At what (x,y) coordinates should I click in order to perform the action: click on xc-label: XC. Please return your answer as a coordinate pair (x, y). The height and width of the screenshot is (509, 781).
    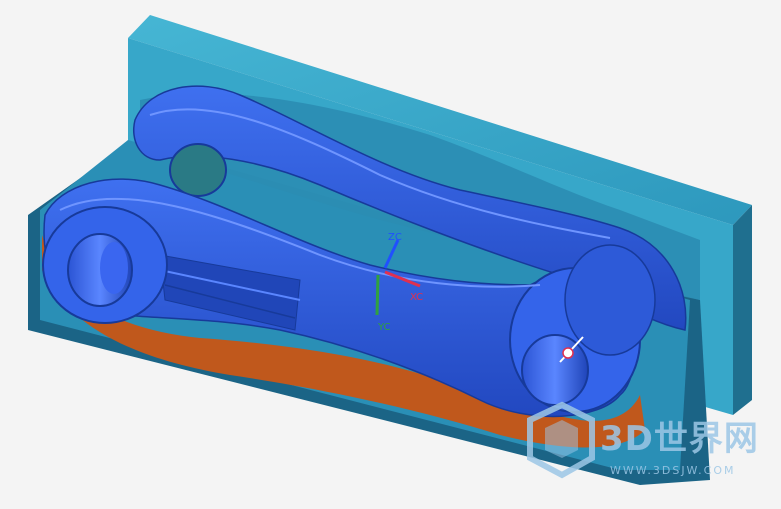
    Looking at the image, I should click on (416, 297).